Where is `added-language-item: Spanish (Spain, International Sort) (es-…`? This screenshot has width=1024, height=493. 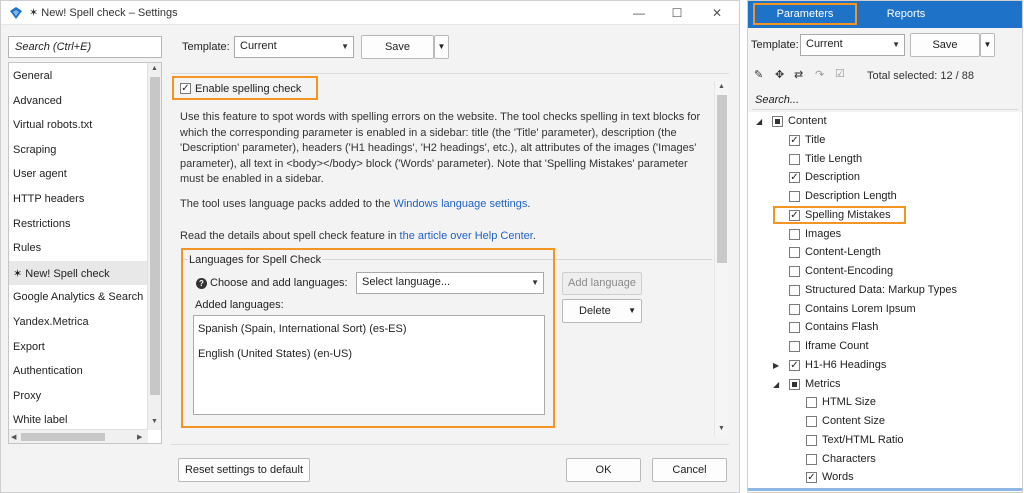 added-language-item: Spanish (Spain, International Sort) (es-… is located at coordinates (302, 329).